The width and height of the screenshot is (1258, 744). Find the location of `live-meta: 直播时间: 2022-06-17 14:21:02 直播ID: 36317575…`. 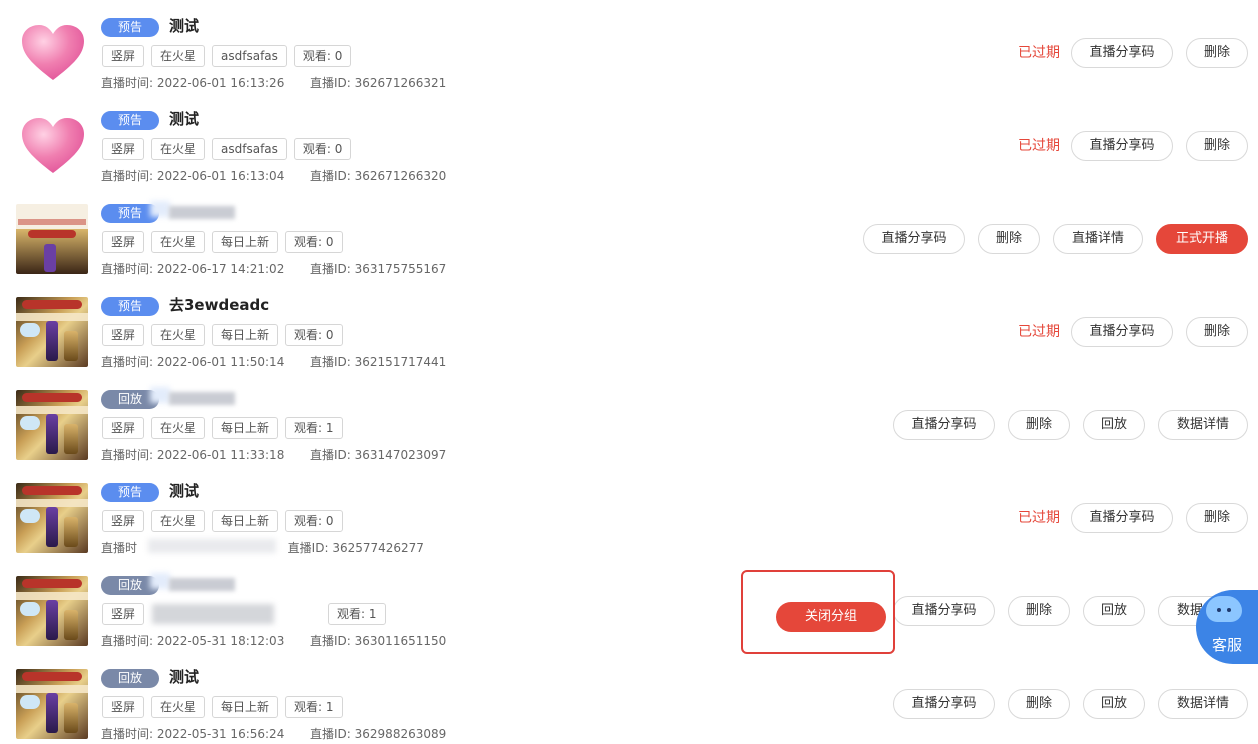

live-meta: 直播时间: 2022-06-17 14:21:02 直播ID: 36317575… is located at coordinates (273, 268).